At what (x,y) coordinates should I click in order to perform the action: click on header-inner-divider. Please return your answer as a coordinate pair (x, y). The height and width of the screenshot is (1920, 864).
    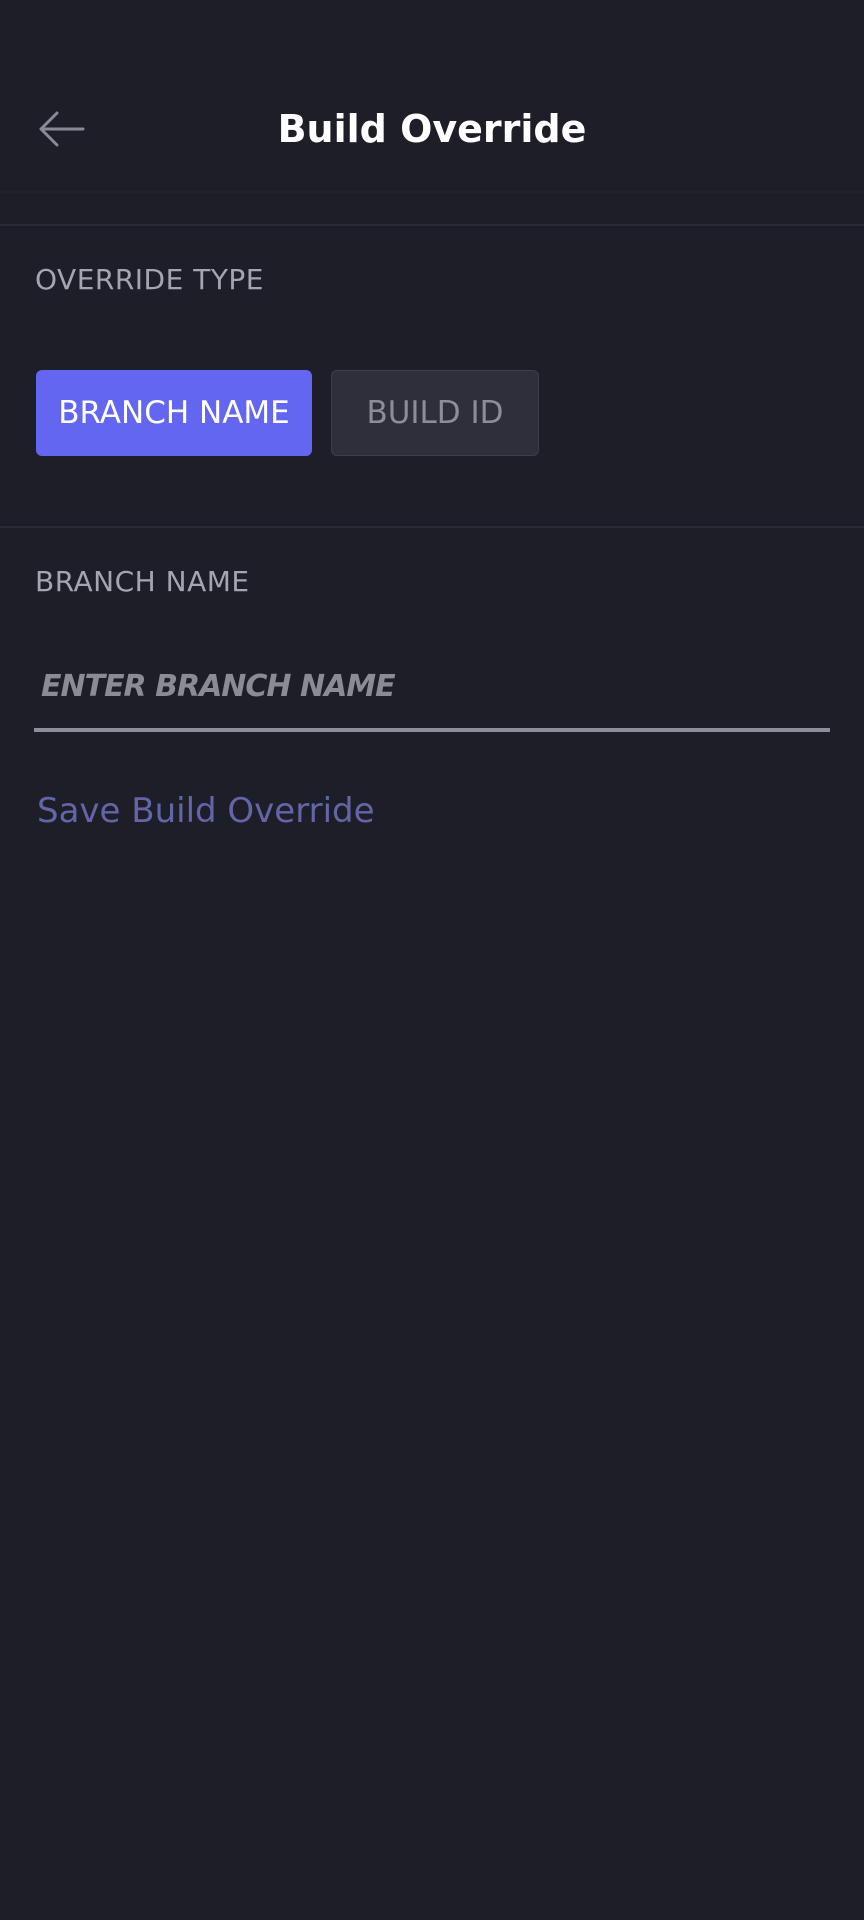
    Looking at the image, I should click on (432, 192).